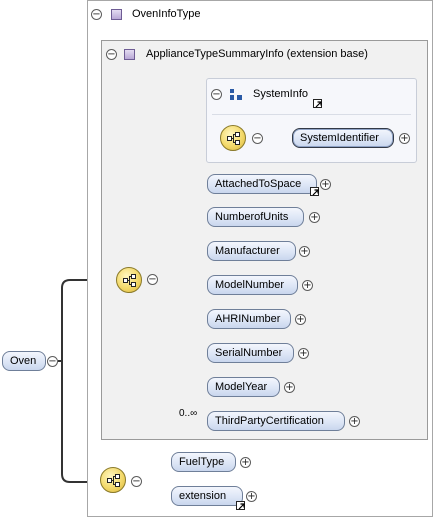 The image size is (435, 519). Describe the element at coordinates (404, 138) in the screenshot. I see `system-identifier-expand-button: +` at that location.